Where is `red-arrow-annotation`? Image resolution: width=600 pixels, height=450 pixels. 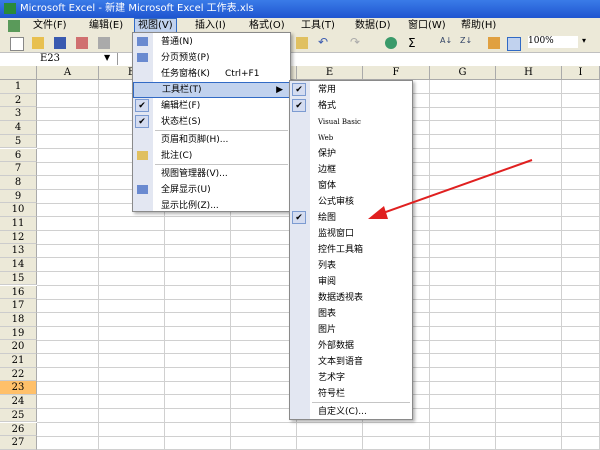 red-arrow-annotation is located at coordinates (450, 189).